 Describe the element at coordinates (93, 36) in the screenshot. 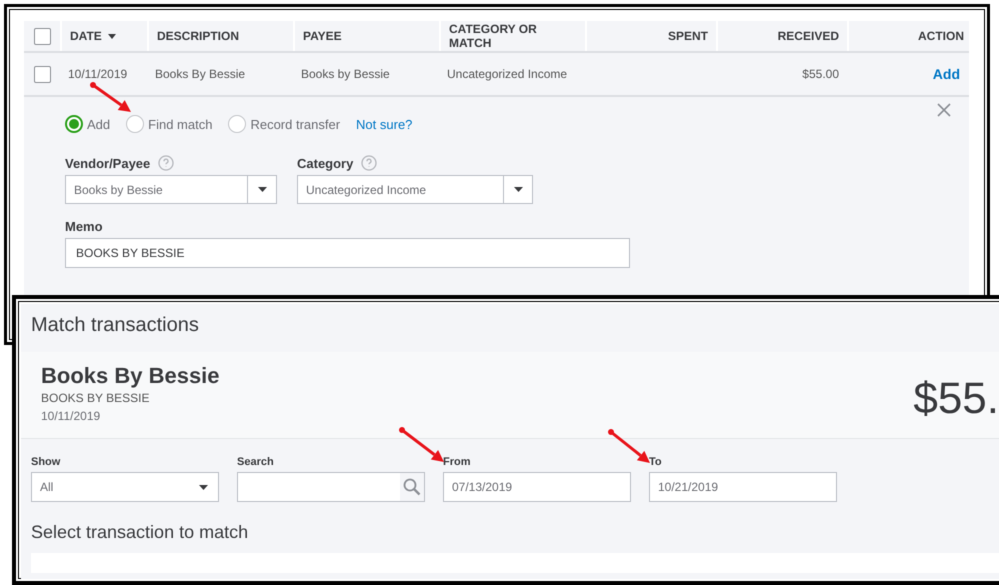

I see `column-header: DATE` at that location.